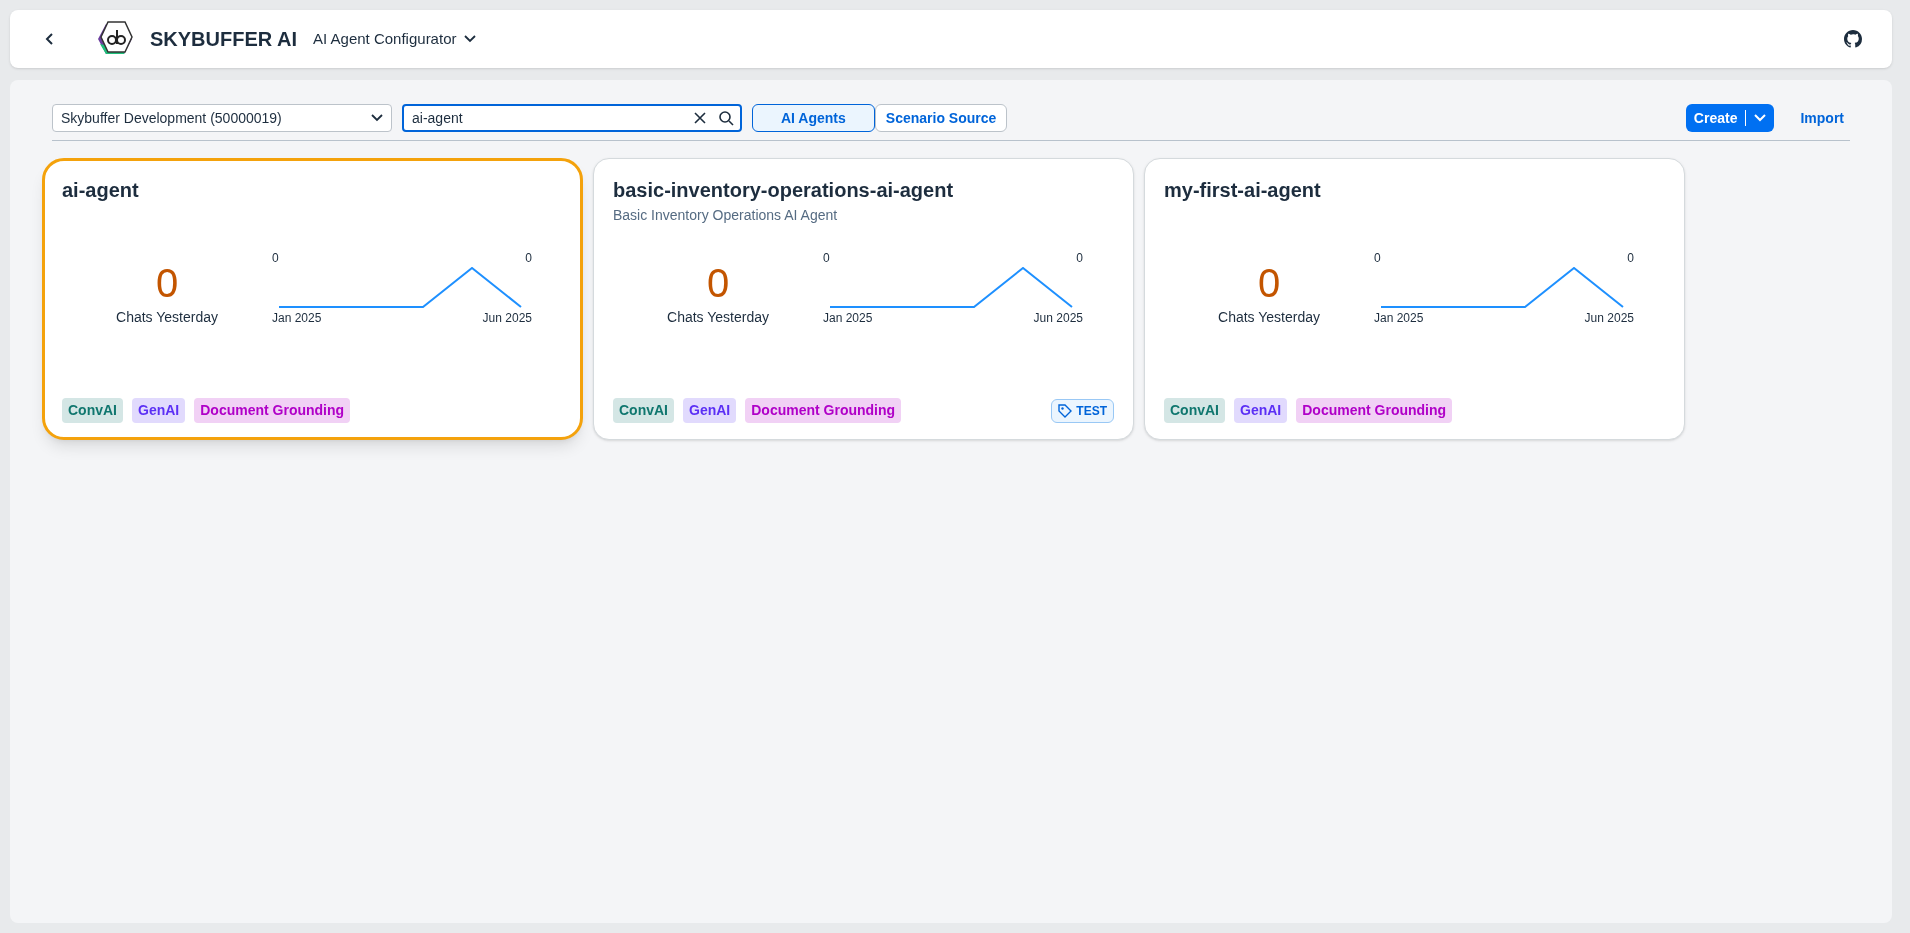 The width and height of the screenshot is (1910, 933). What do you see at coordinates (50, 39) in the screenshot?
I see `back-icon` at bounding box center [50, 39].